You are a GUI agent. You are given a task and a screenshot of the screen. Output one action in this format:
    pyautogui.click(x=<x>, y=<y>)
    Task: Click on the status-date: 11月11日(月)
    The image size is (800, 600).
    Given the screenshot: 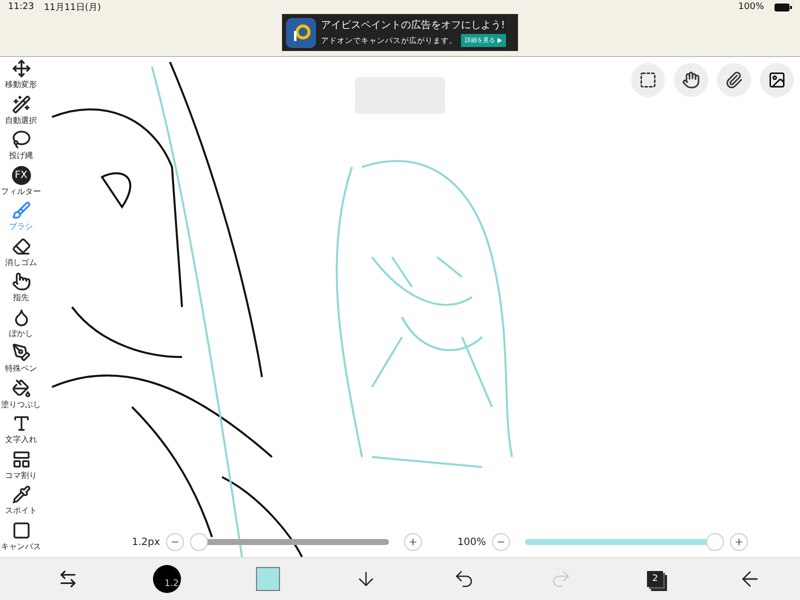 What is the action you would take?
    pyautogui.click(x=72, y=8)
    